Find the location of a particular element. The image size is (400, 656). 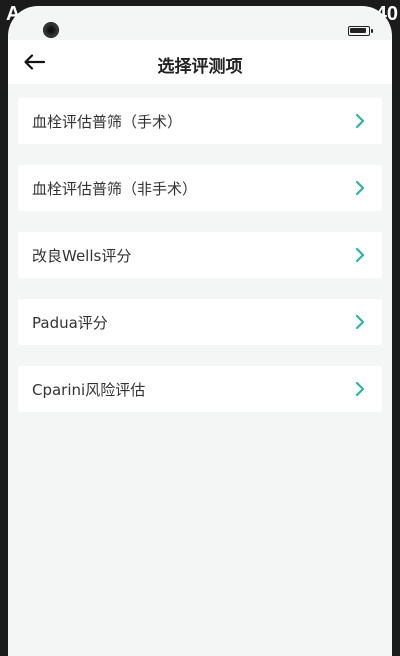

list-item-label: 改良Wells评分 is located at coordinates (82, 255).